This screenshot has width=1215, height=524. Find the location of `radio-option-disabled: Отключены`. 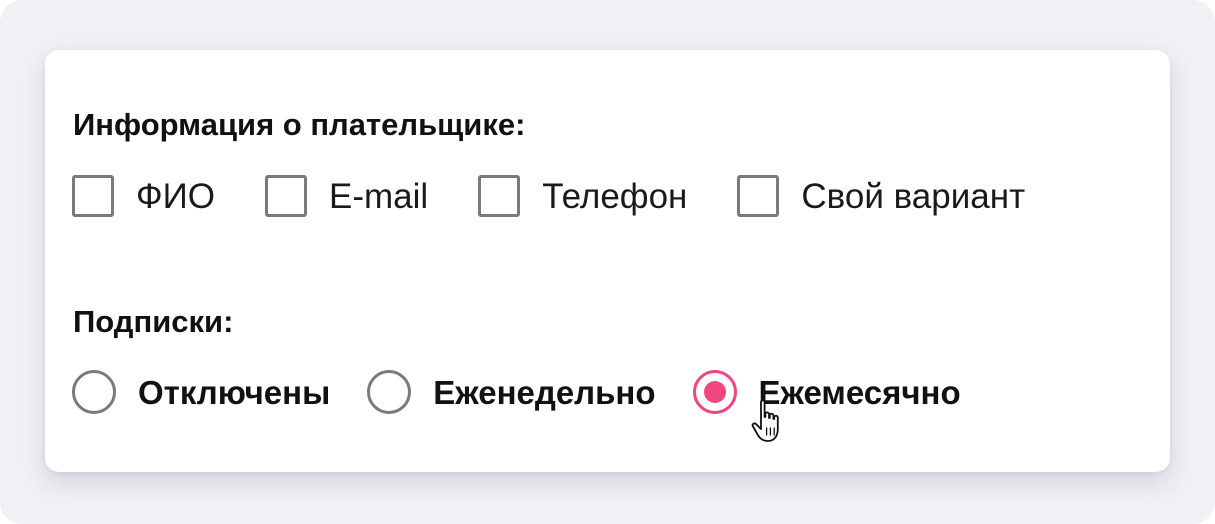

radio-option-disabled: Отключены is located at coordinates (201, 392).